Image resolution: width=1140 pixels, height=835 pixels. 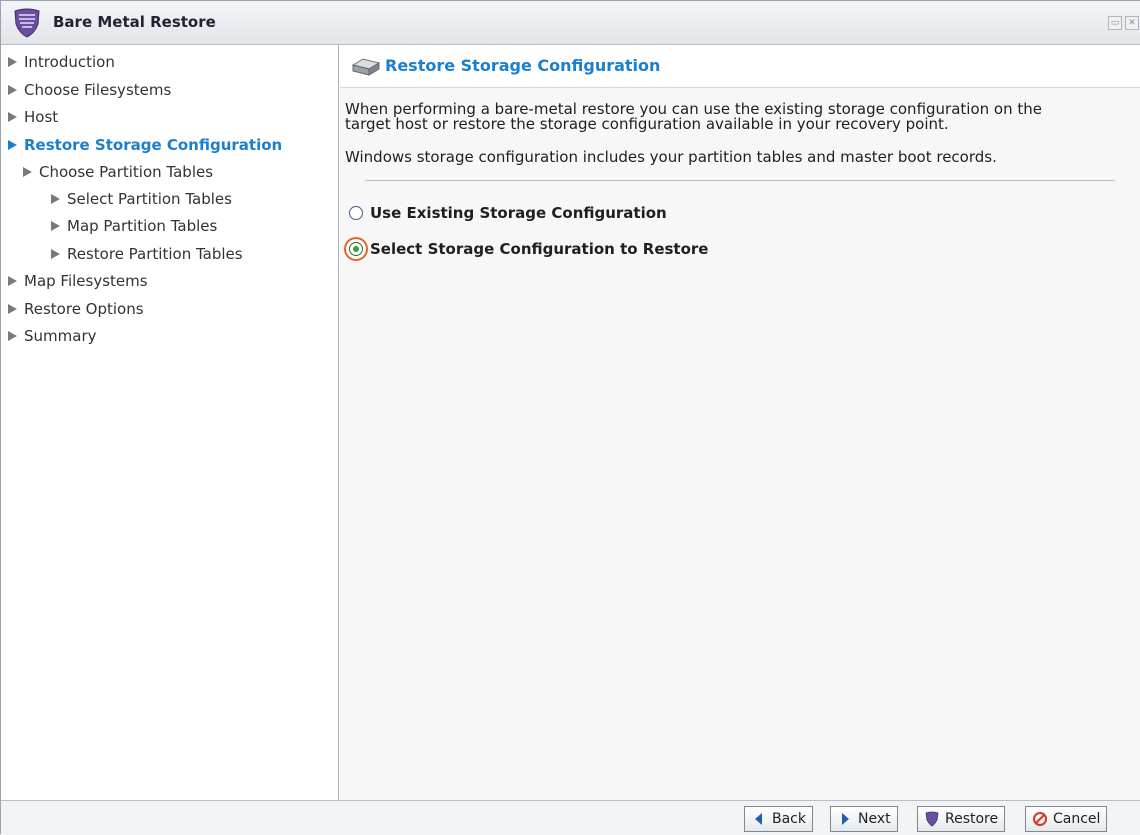 I want to click on restore-label: Restore, so click(x=972, y=819).